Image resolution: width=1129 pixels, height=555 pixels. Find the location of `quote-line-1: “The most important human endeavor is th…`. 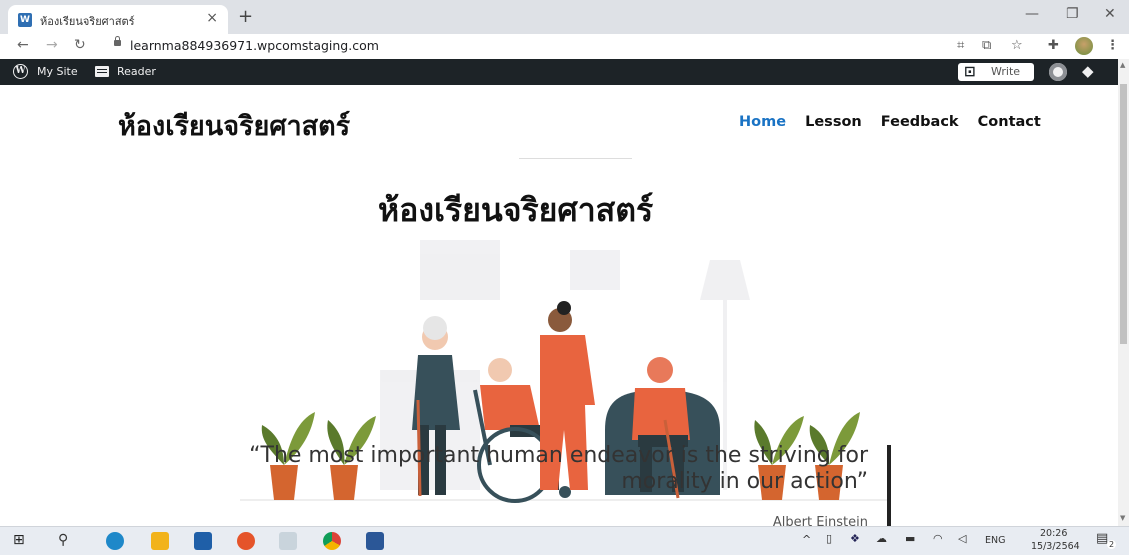

quote-line-1: “The most important human endeavor is th… is located at coordinates (558, 455).